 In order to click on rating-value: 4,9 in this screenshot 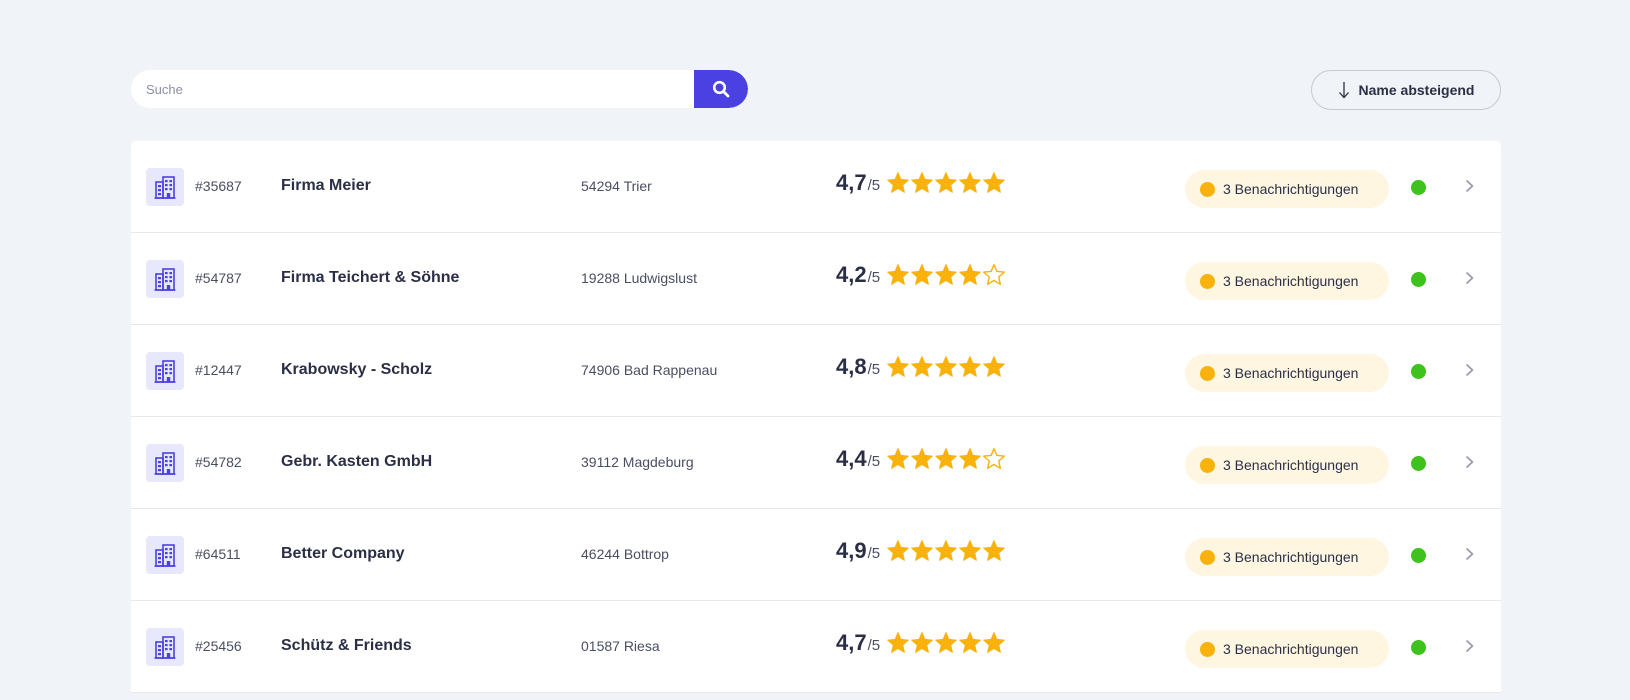, I will do `click(851, 550)`.